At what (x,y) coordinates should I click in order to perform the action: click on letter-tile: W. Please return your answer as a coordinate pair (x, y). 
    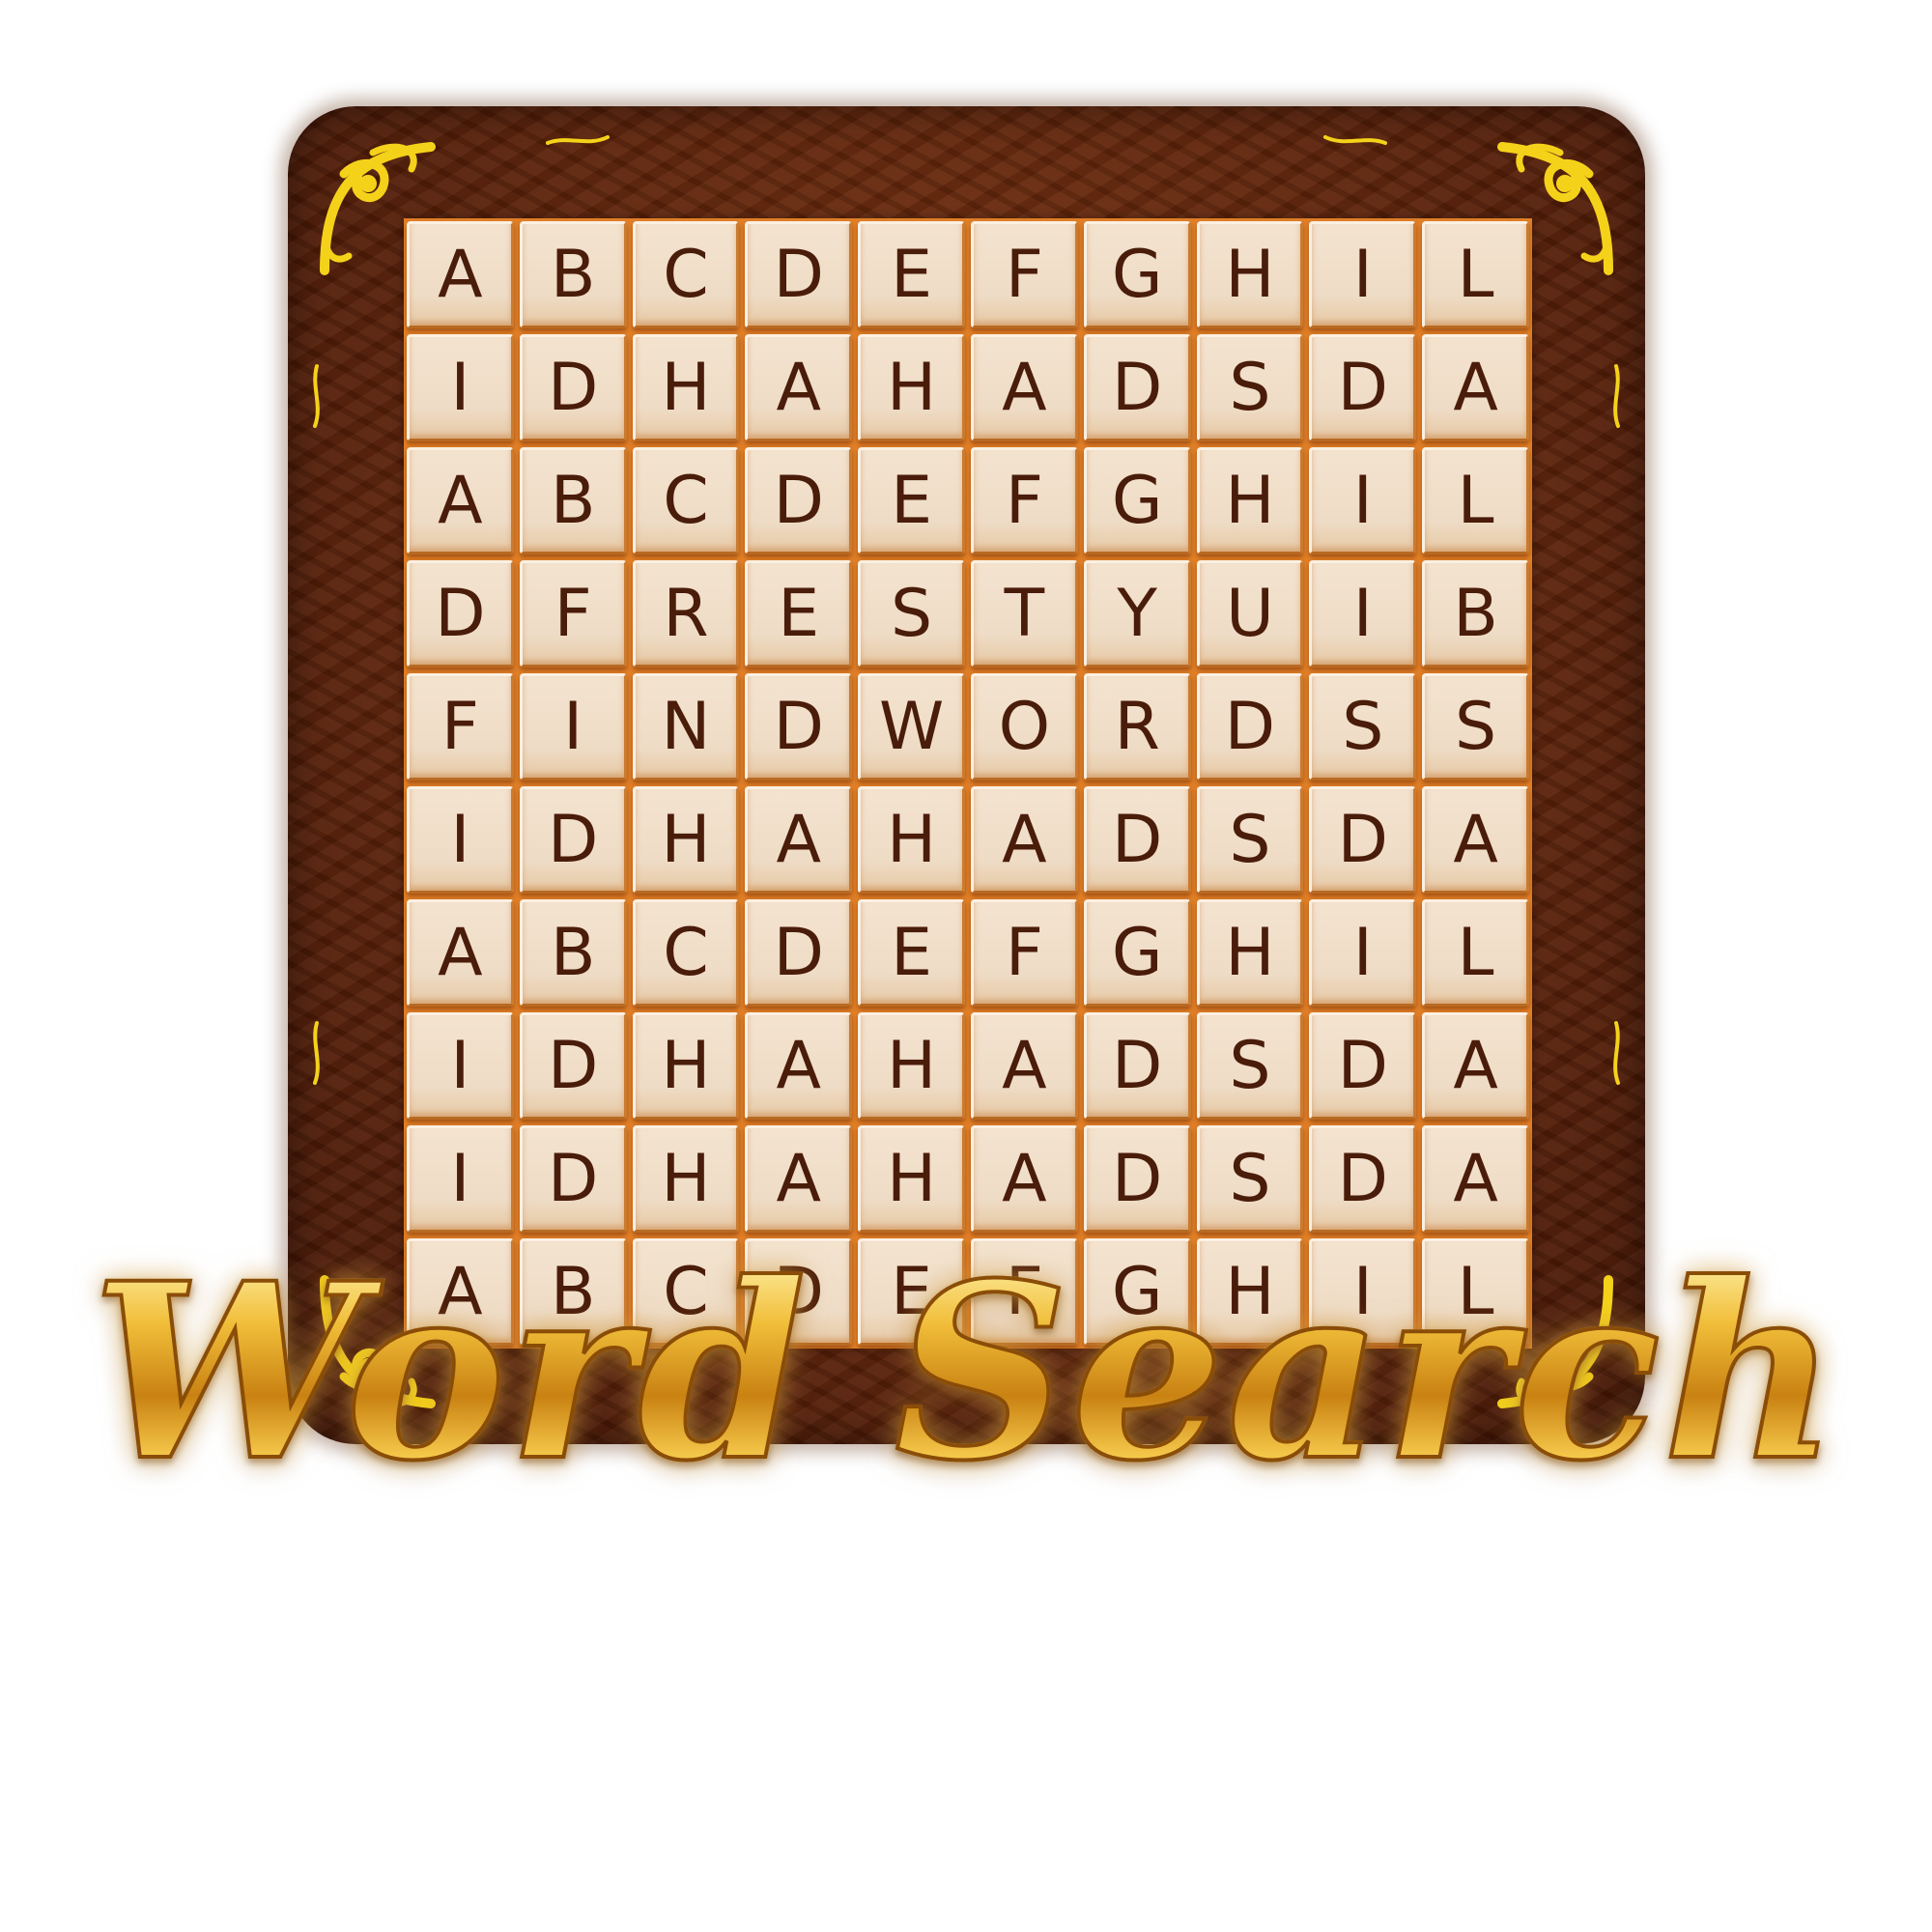
    Looking at the image, I should click on (911, 727).